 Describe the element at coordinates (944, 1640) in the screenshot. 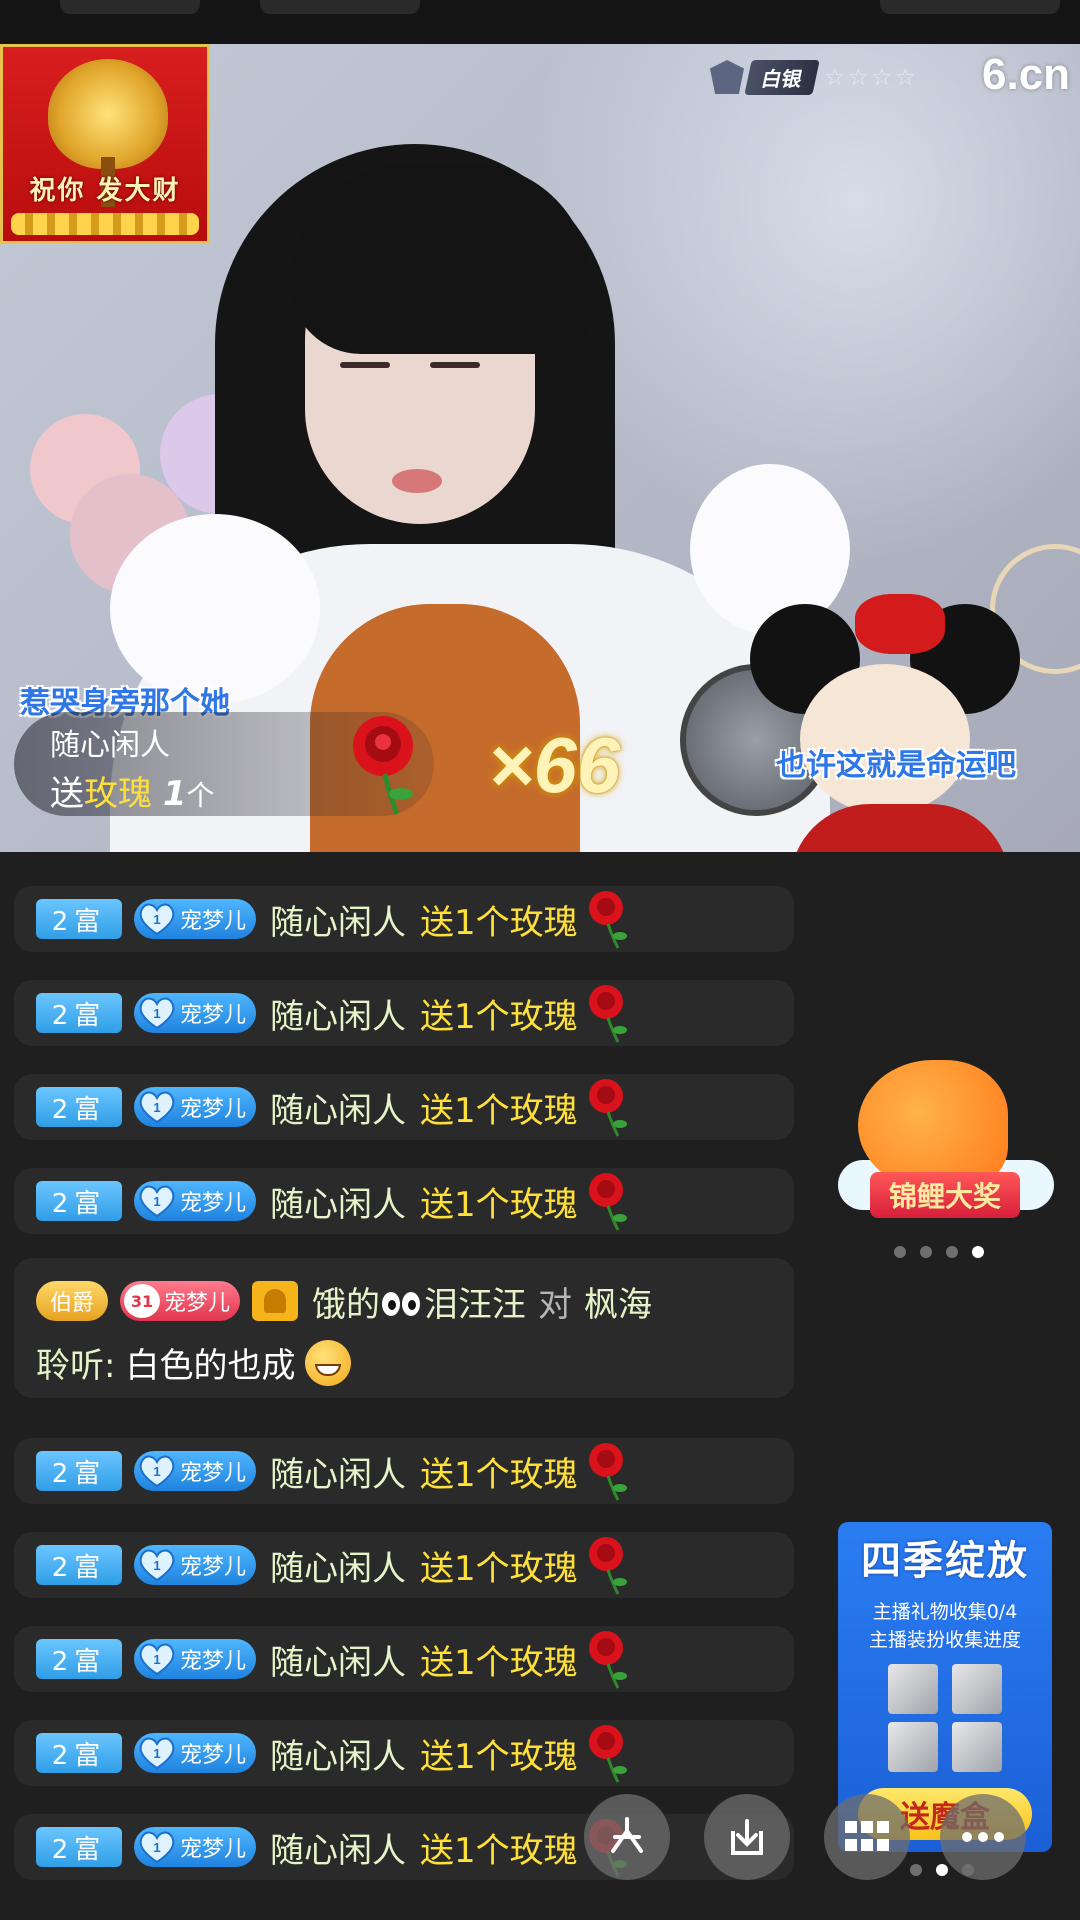

I see `season-line-2: 主播装扮收集进度` at that location.